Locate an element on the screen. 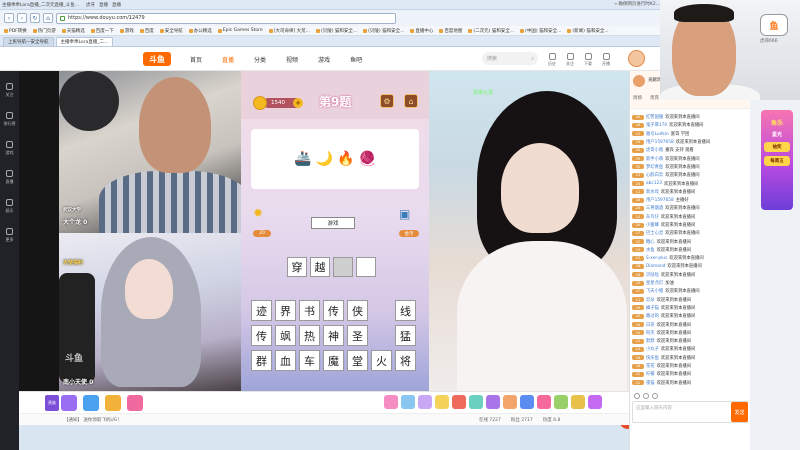 This screenshot has height=450, width=800. sidebar-item: 直播 is located at coordinates (10, 177).